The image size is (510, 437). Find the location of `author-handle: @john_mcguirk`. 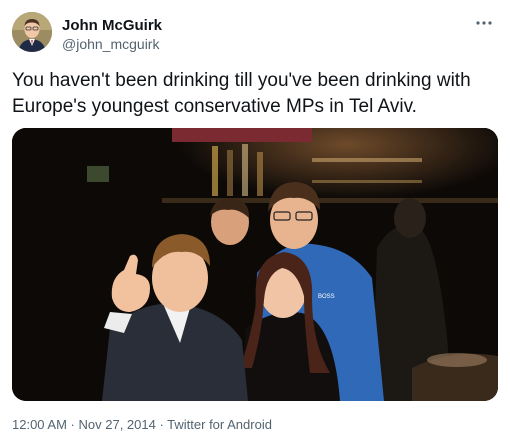

author-handle: @john_mcguirk is located at coordinates (110, 44).